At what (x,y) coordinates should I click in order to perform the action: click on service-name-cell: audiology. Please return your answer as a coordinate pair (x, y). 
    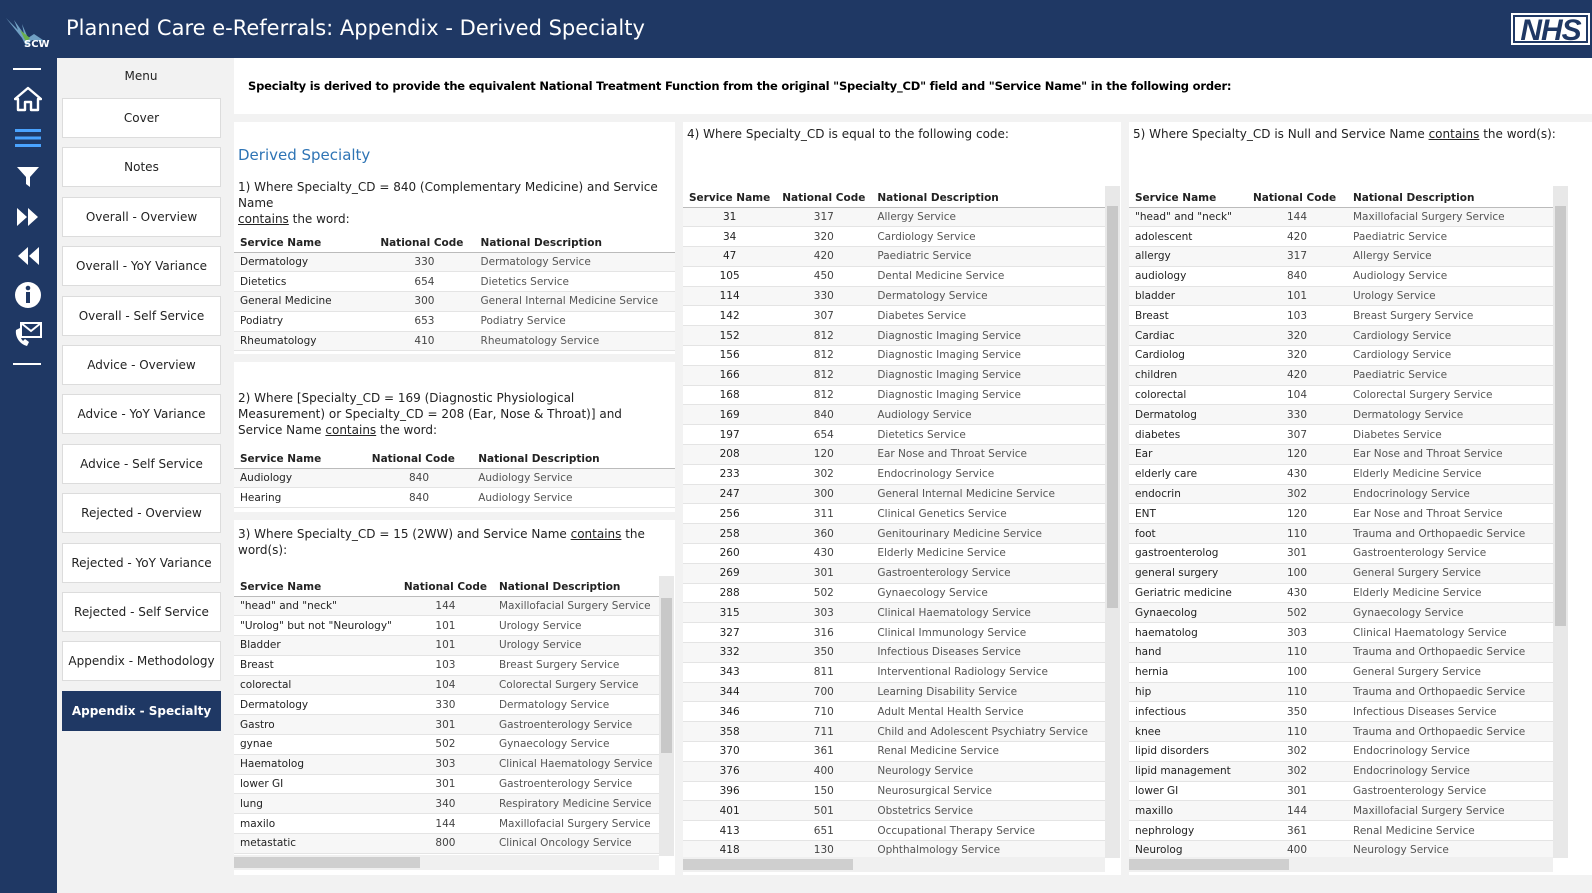
    Looking at the image, I should click on (1188, 276).